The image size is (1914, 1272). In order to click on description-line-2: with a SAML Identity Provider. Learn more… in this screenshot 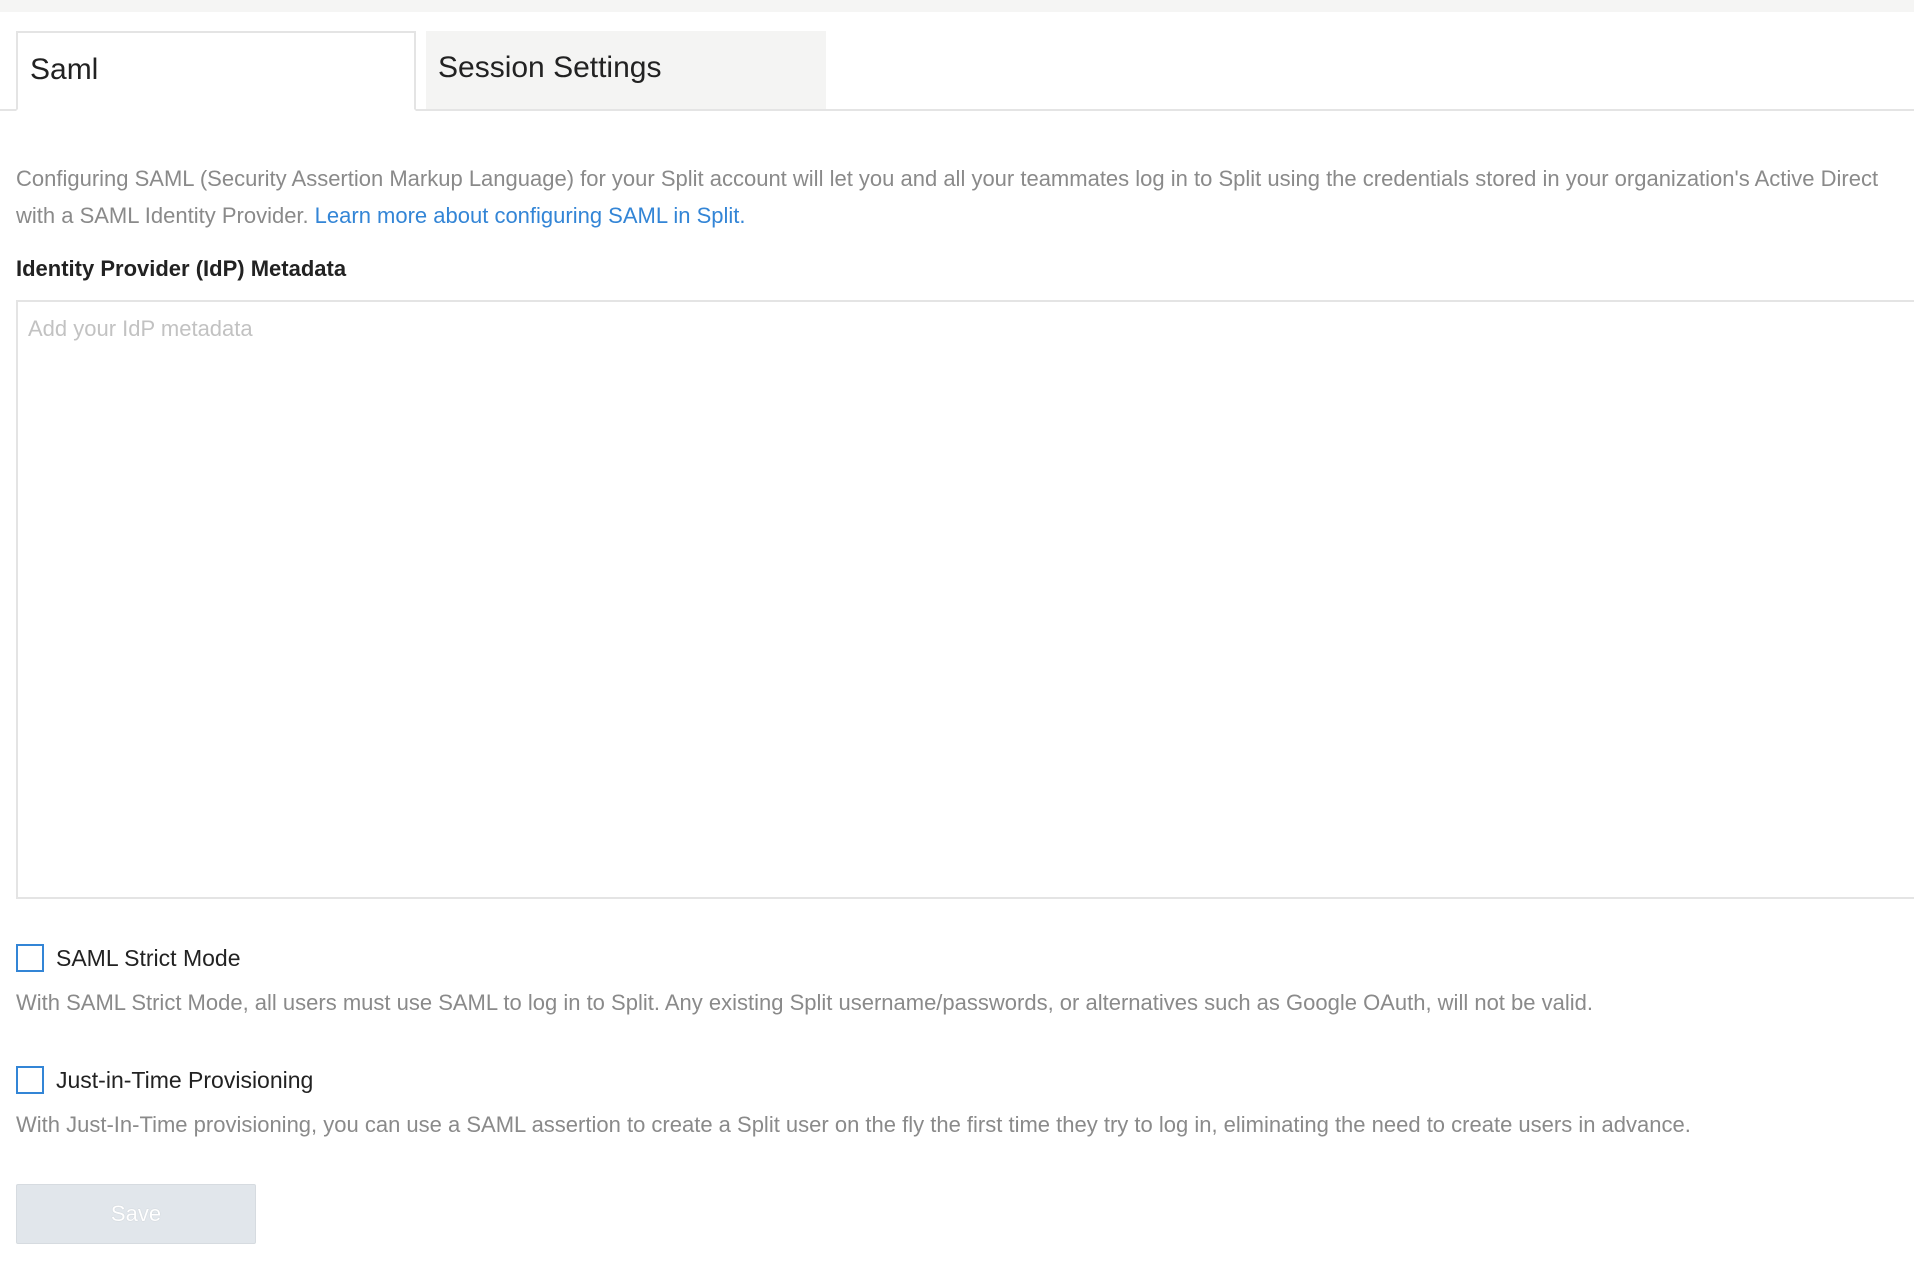, I will do `click(965, 215)`.